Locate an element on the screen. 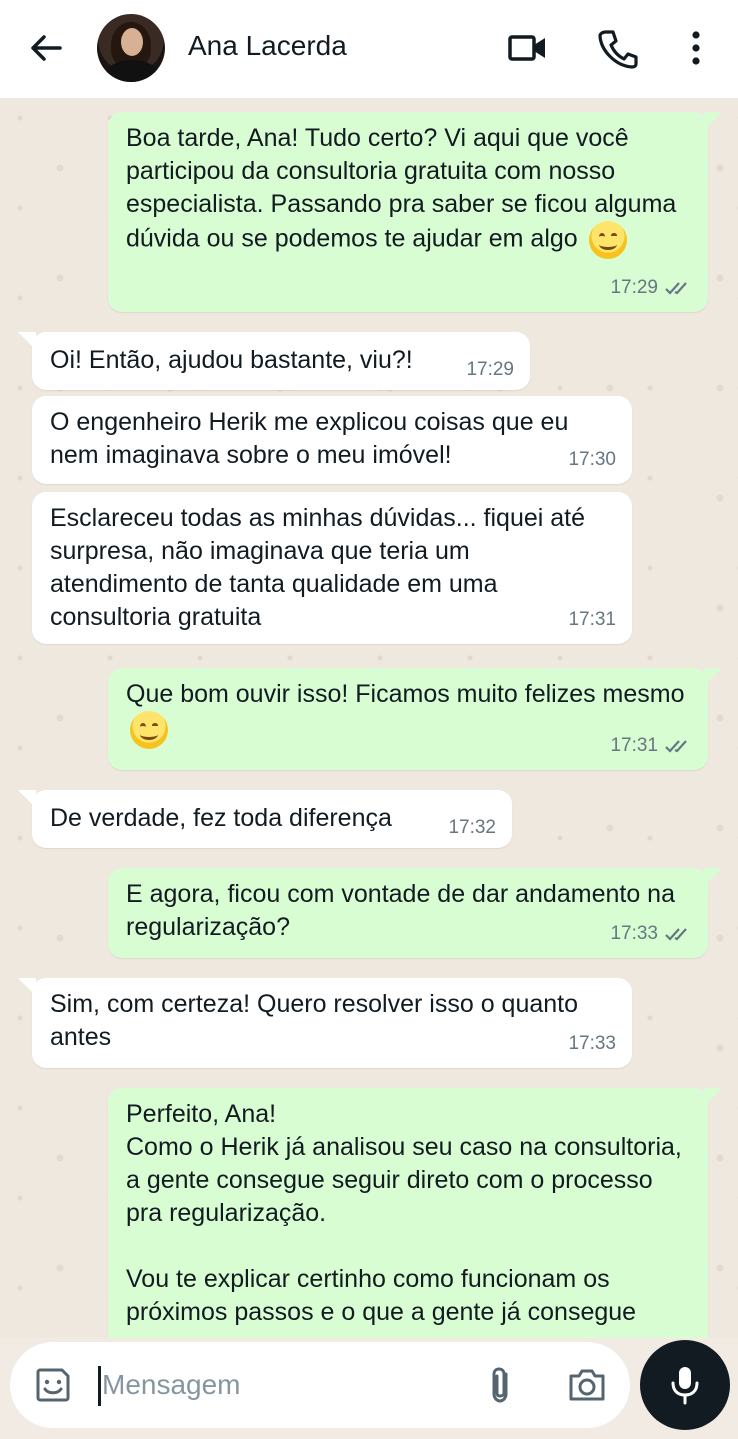  sticker-icon is located at coordinates (53, 1385).